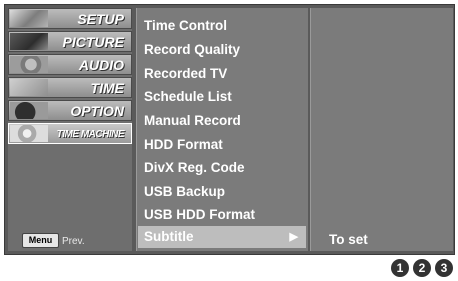  Describe the element at coordinates (224, 192) in the screenshot. I see `submenu-item-usb-backup: USB Backup` at that location.